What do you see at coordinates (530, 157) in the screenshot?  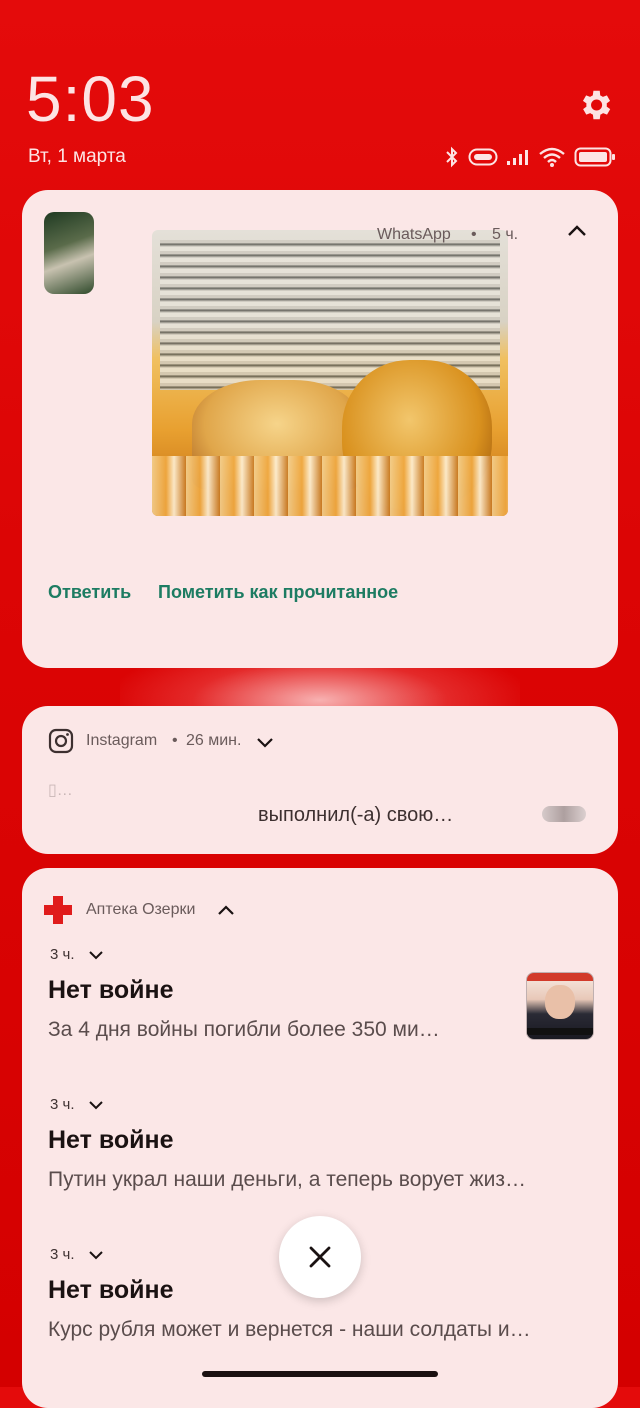 I see `status-bar` at bounding box center [530, 157].